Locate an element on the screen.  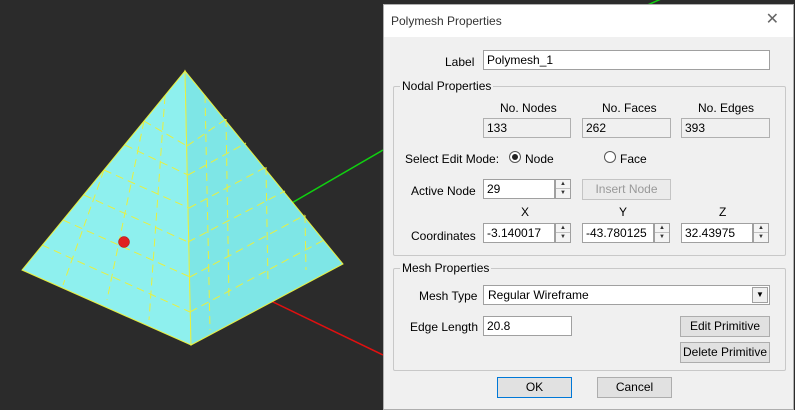
no-edges-field: 393 is located at coordinates (725, 128).